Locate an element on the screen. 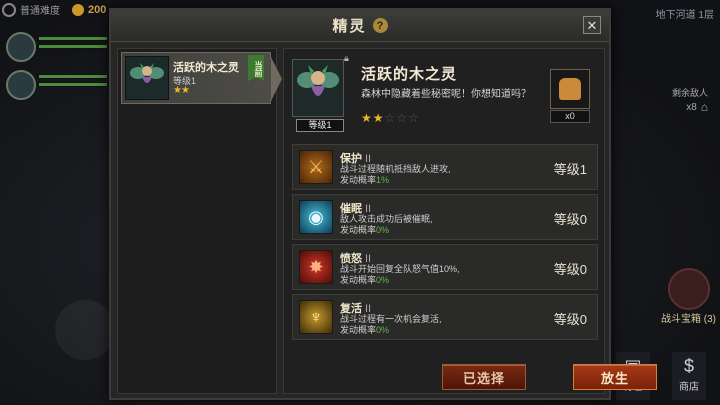 The image size is (720, 405). portrait-level: 等级1 is located at coordinates (320, 125).